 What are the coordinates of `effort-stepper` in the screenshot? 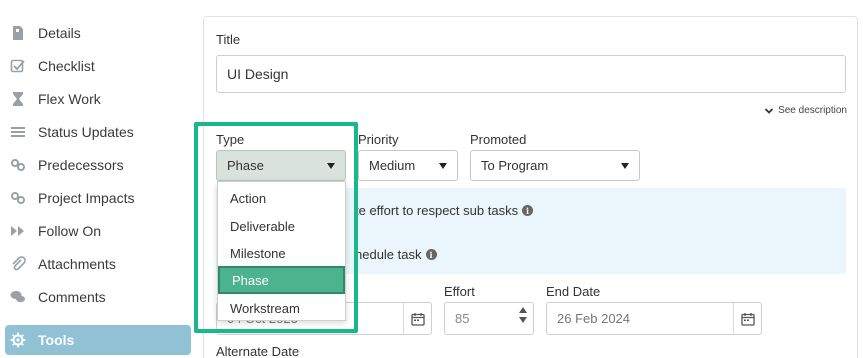 It's located at (523, 315).